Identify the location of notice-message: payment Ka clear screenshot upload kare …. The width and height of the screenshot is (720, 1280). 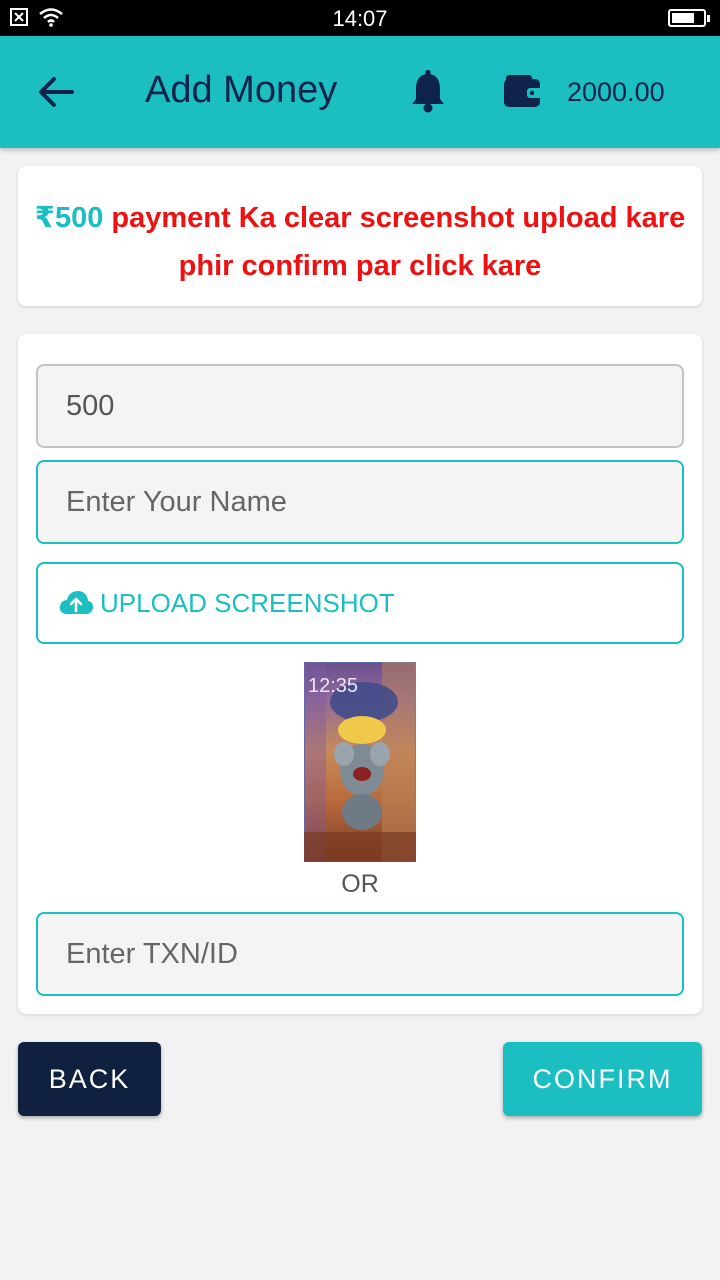
(394, 242).